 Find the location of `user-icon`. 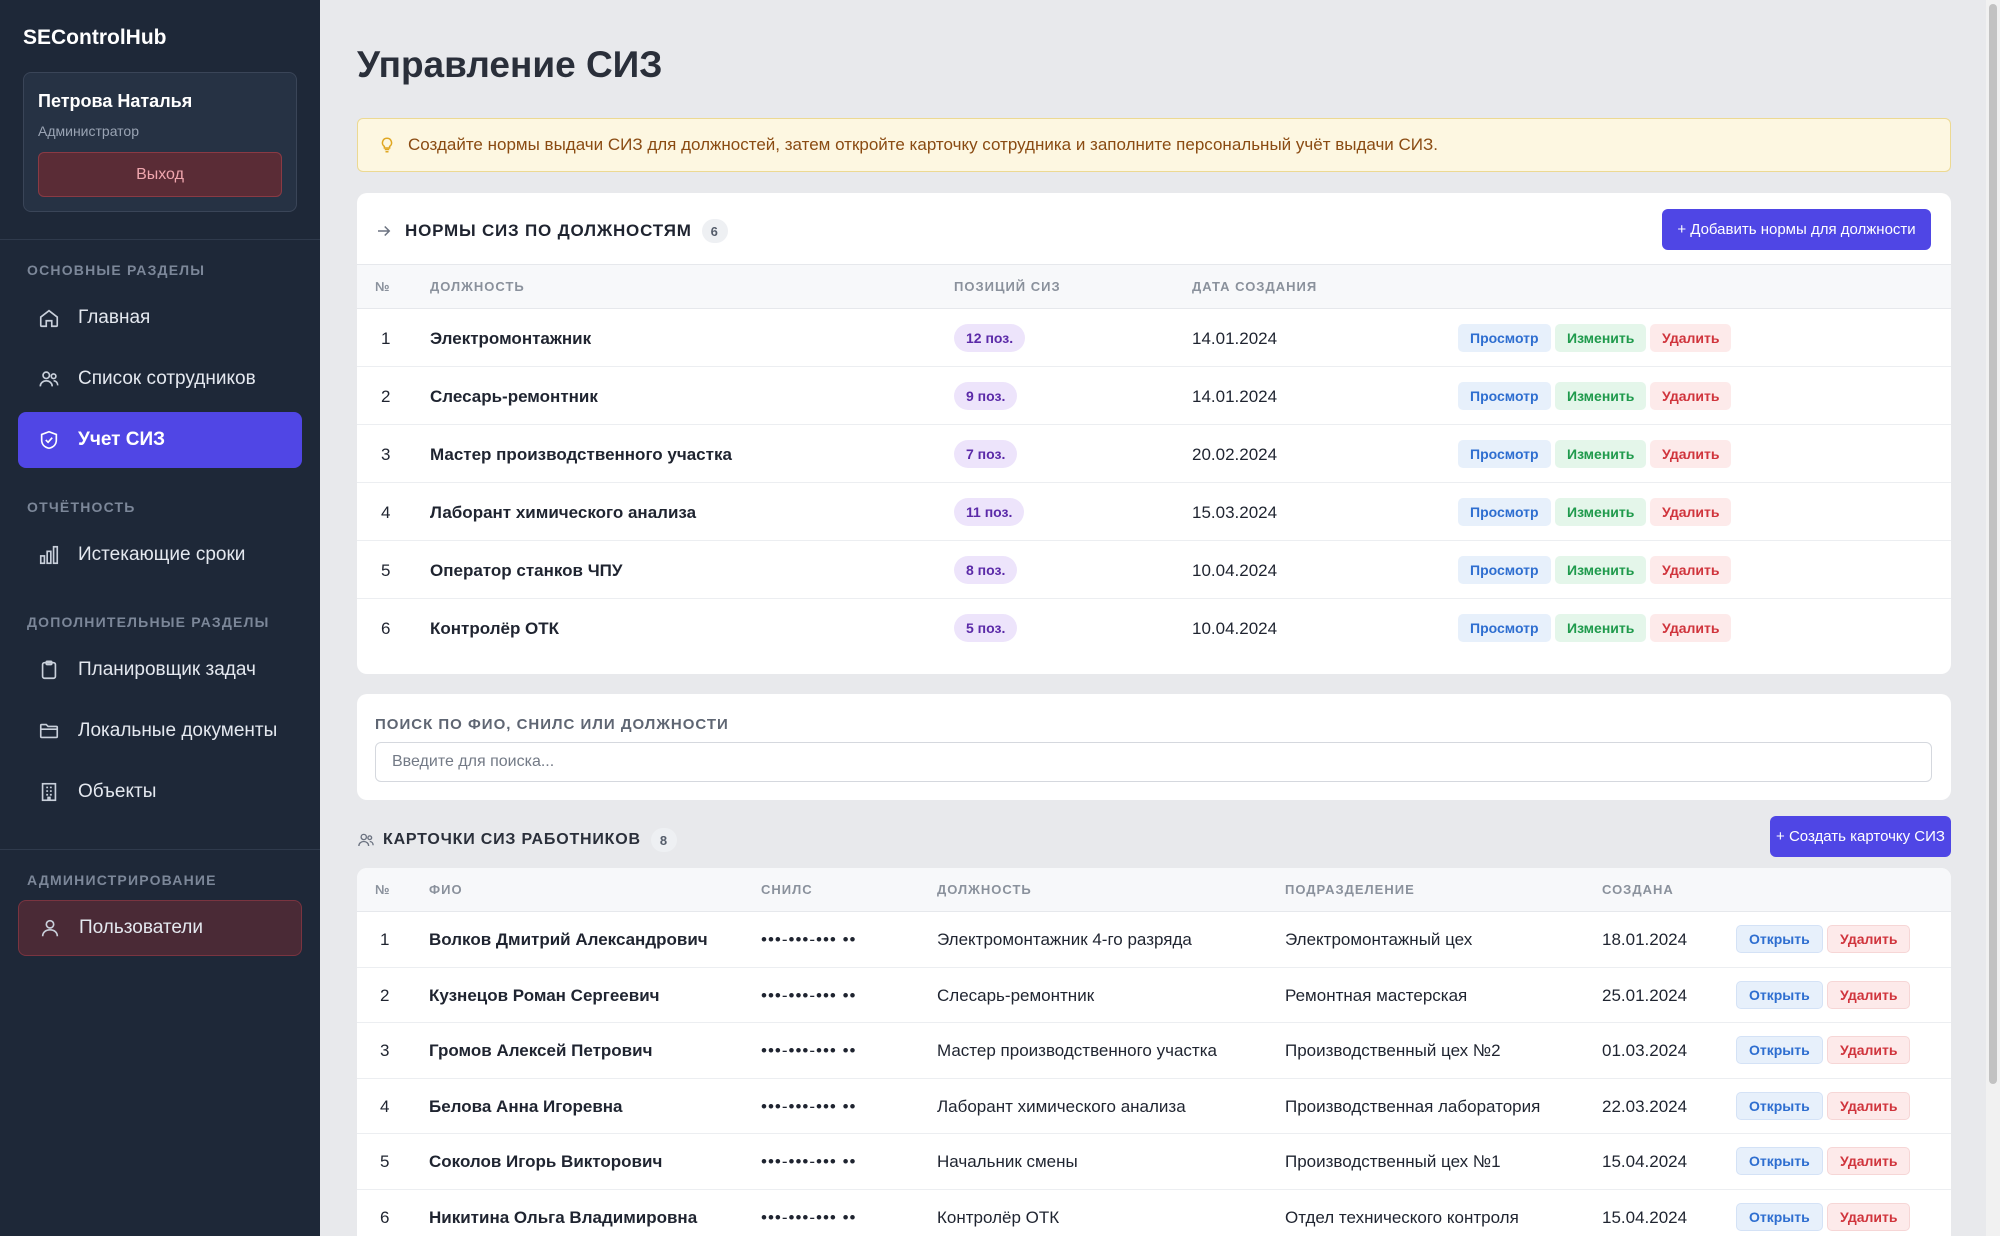

user-icon is located at coordinates (50, 928).